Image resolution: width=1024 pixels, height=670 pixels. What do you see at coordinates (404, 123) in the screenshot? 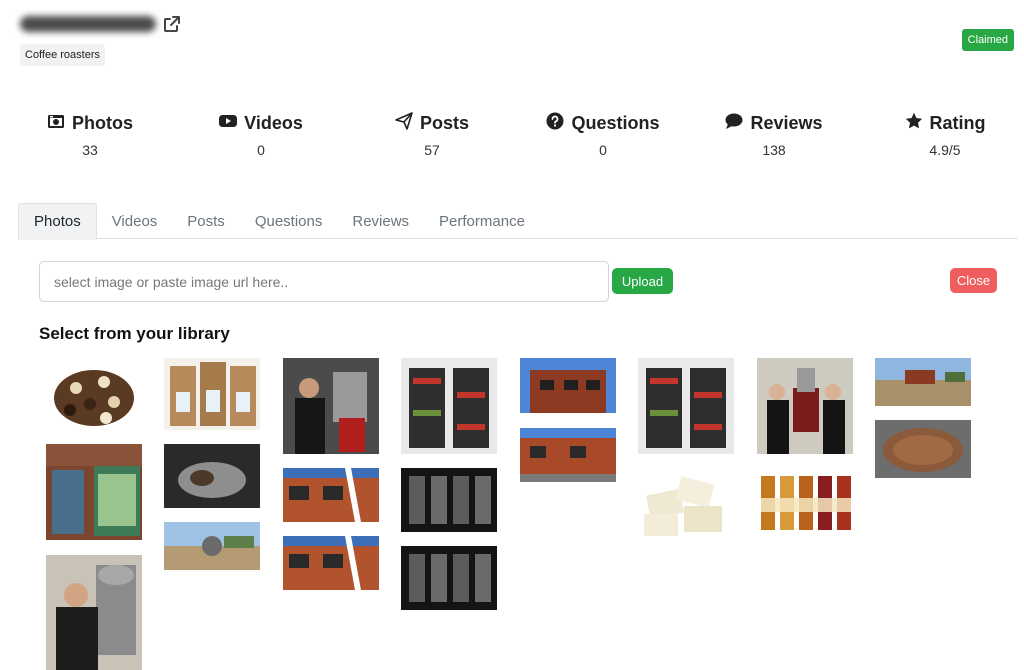
I see `paper-plane-icon` at bounding box center [404, 123].